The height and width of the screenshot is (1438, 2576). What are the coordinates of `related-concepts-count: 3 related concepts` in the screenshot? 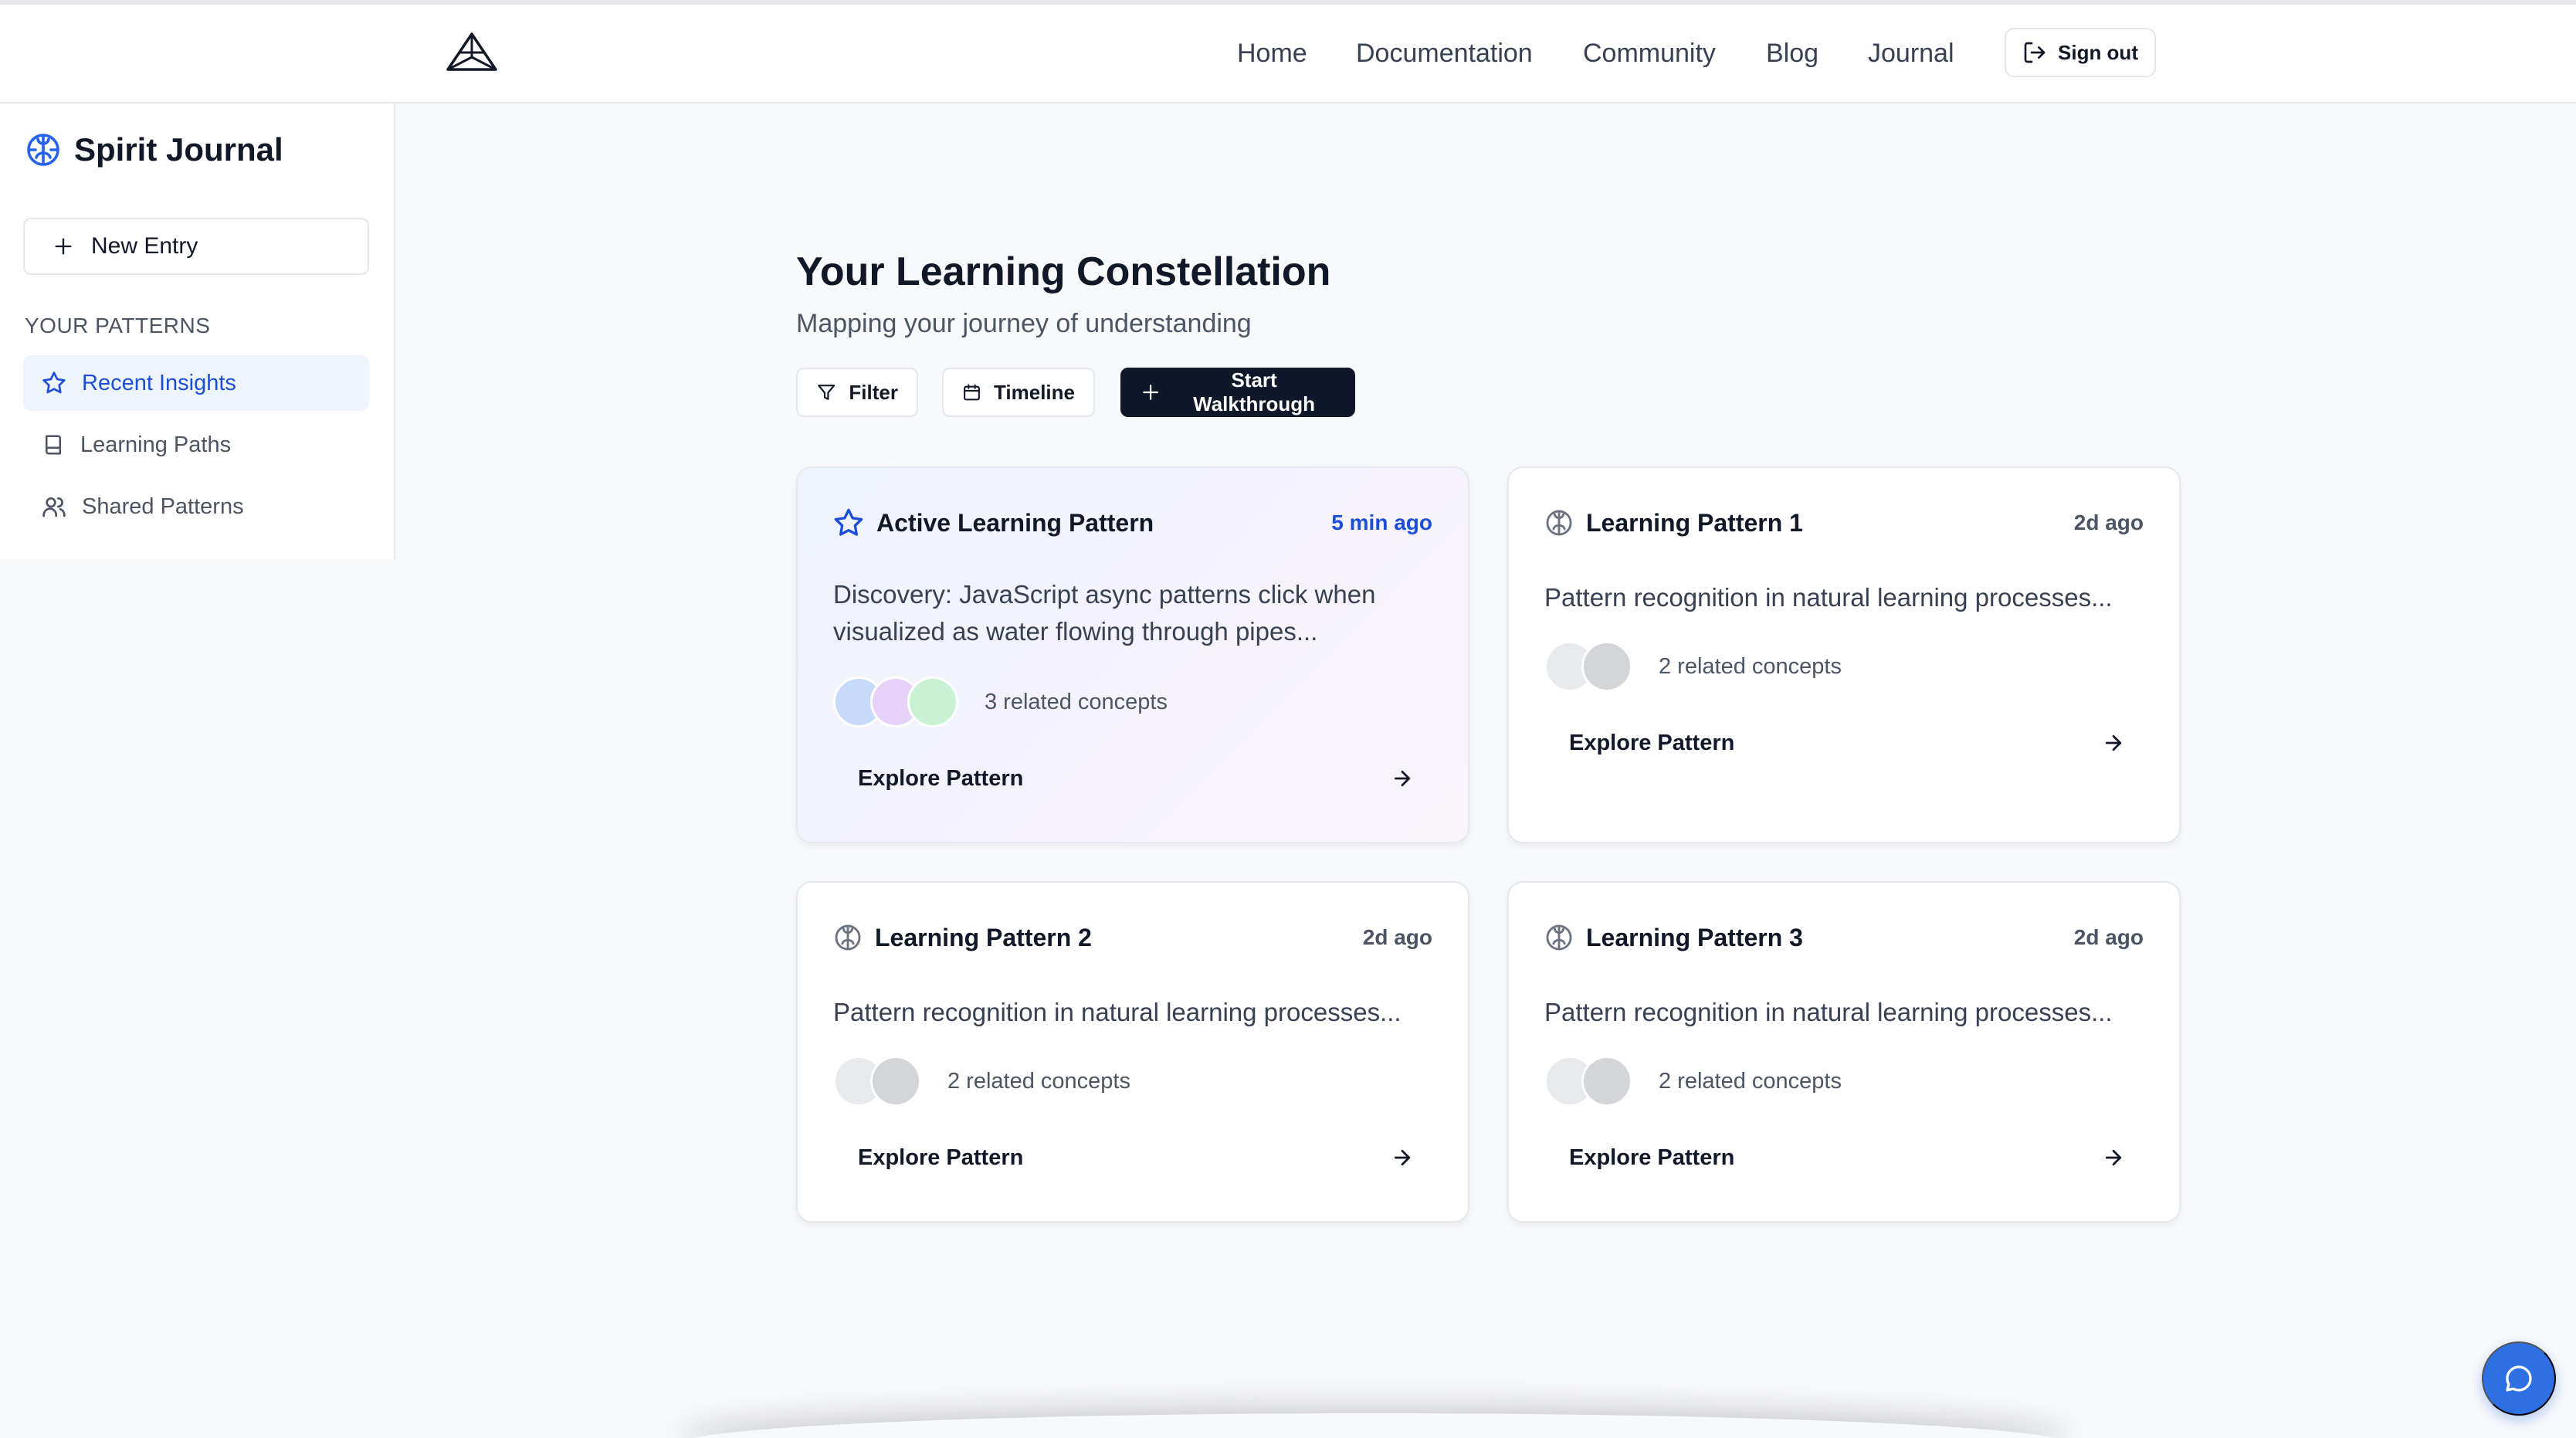 It's located at (1076, 702).